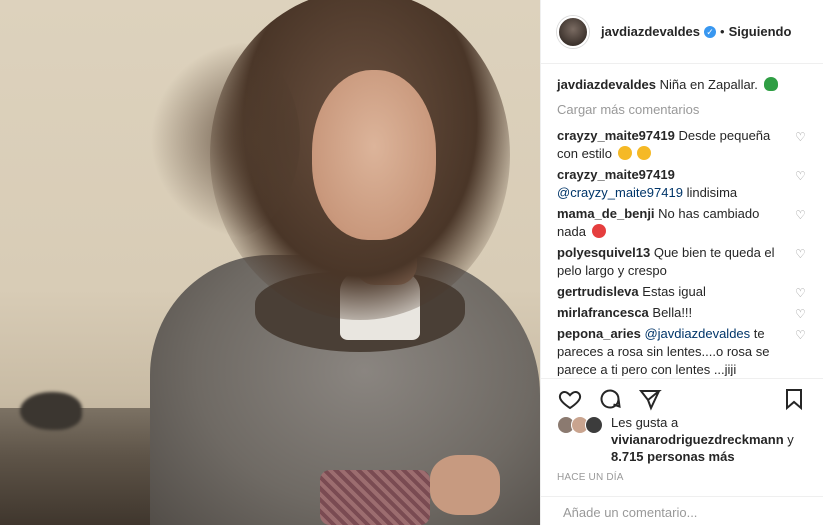  I want to click on post-username: javdiazdevaldes, so click(650, 31).